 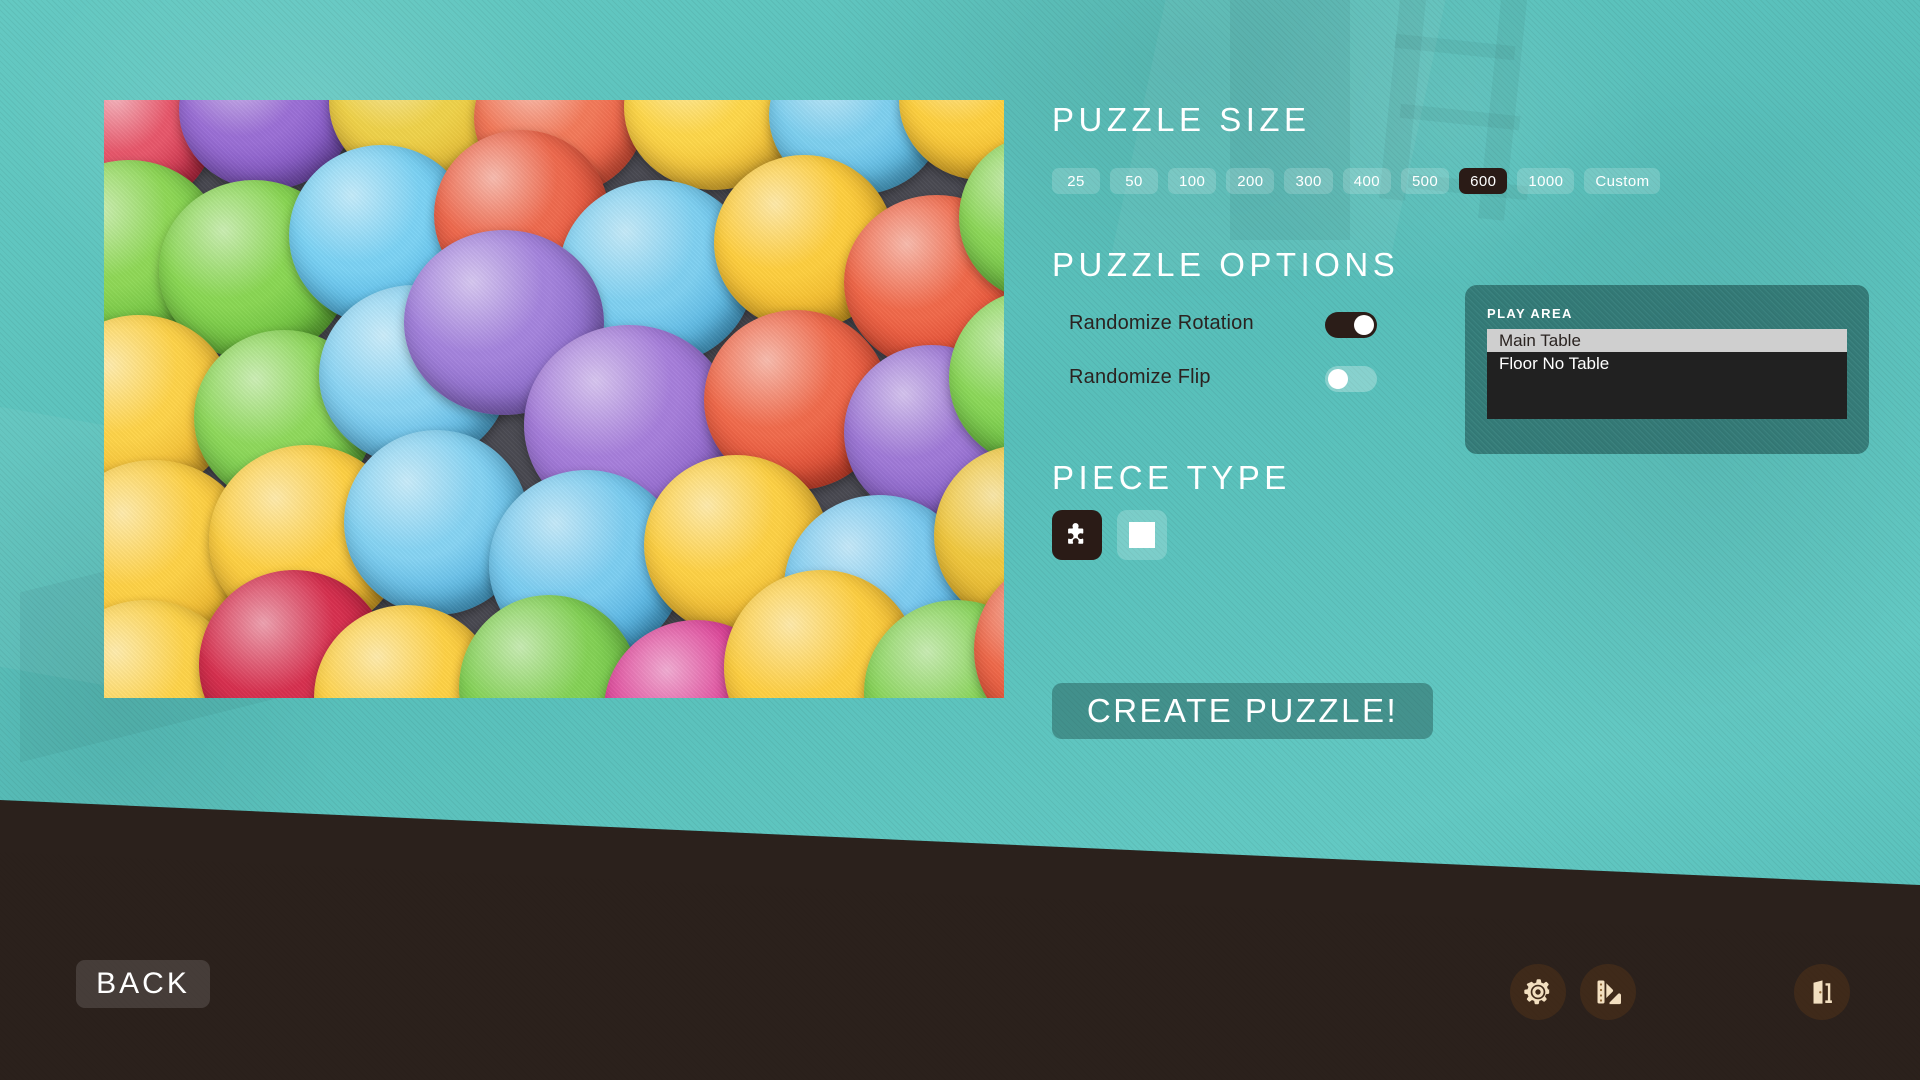 I want to click on play-area-panel: PLAY AREA Main Table Floor No Table, so click(x=1667, y=369).